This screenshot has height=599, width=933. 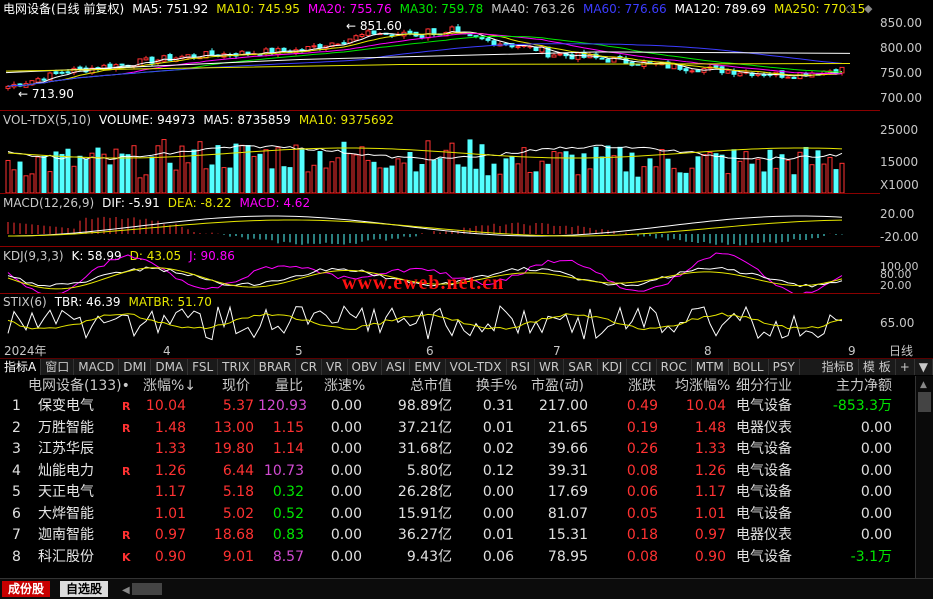 I want to click on cell-cap: 5.80亿, so click(x=429, y=470).